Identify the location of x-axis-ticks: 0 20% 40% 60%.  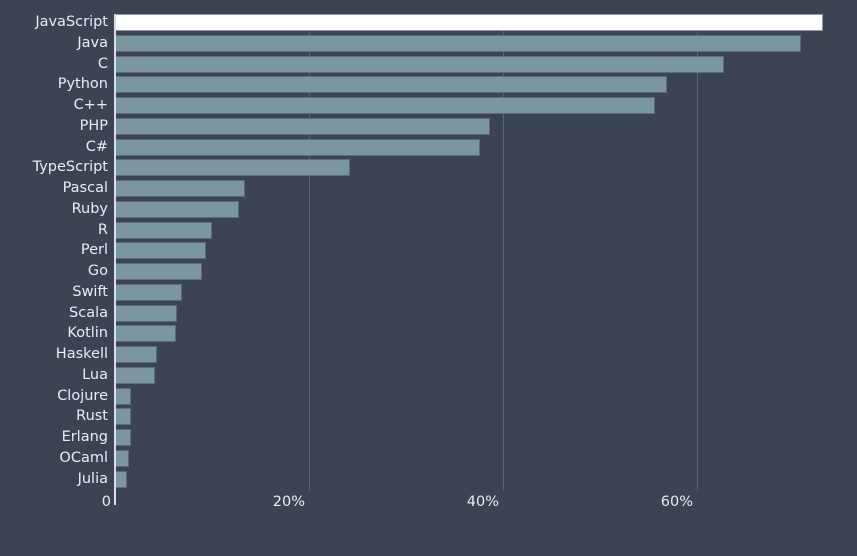
(428, 506).